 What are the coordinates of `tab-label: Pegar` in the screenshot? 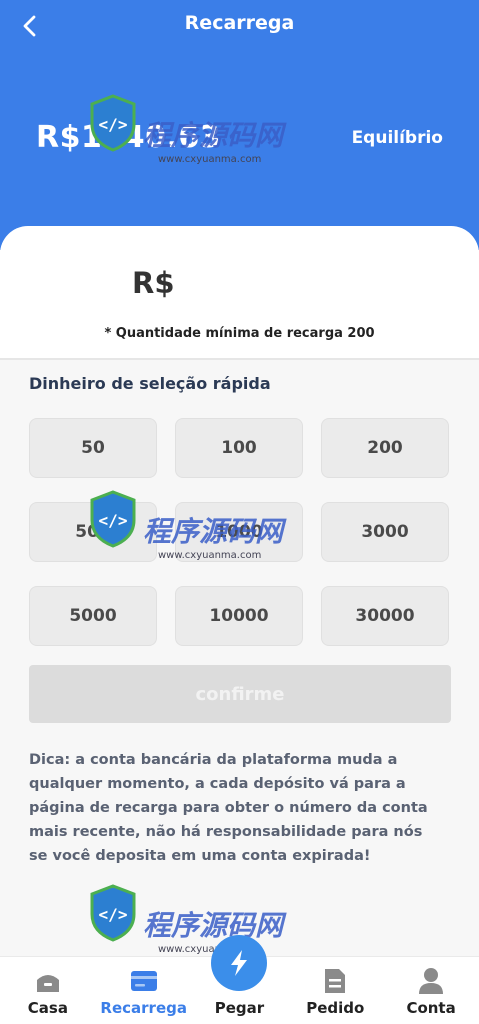 It's located at (239, 1008).